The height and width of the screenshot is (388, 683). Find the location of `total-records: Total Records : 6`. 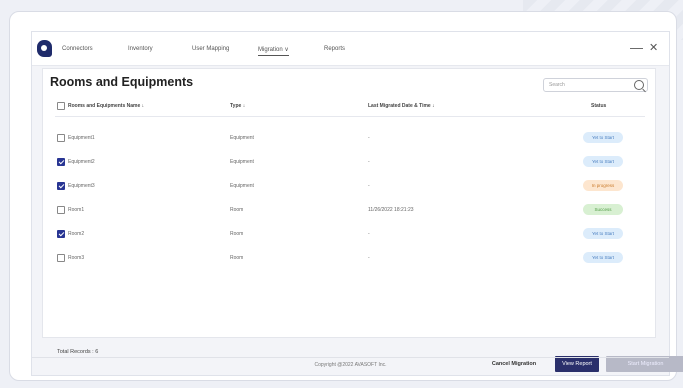

total-records: Total Records : 6 is located at coordinates (78, 352).